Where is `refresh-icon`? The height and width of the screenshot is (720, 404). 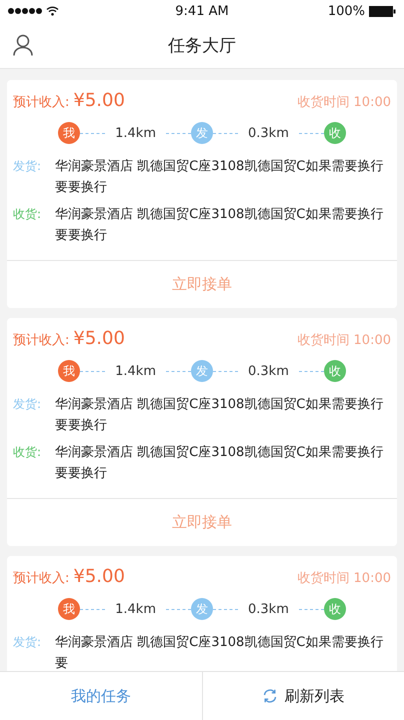
refresh-icon is located at coordinates (270, 696).